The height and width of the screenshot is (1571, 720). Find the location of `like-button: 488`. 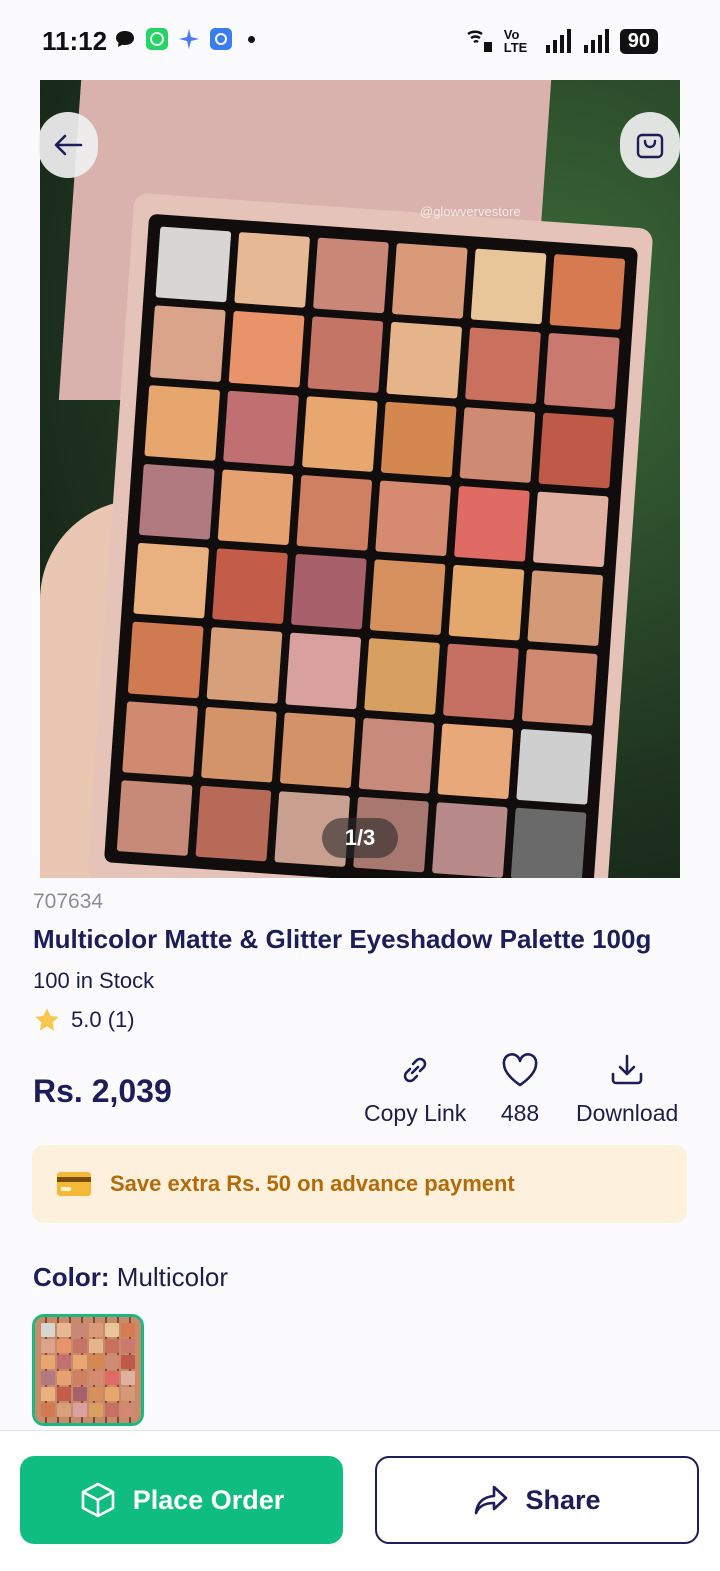

like-button: 488 is located at coordinates (520, 1089).